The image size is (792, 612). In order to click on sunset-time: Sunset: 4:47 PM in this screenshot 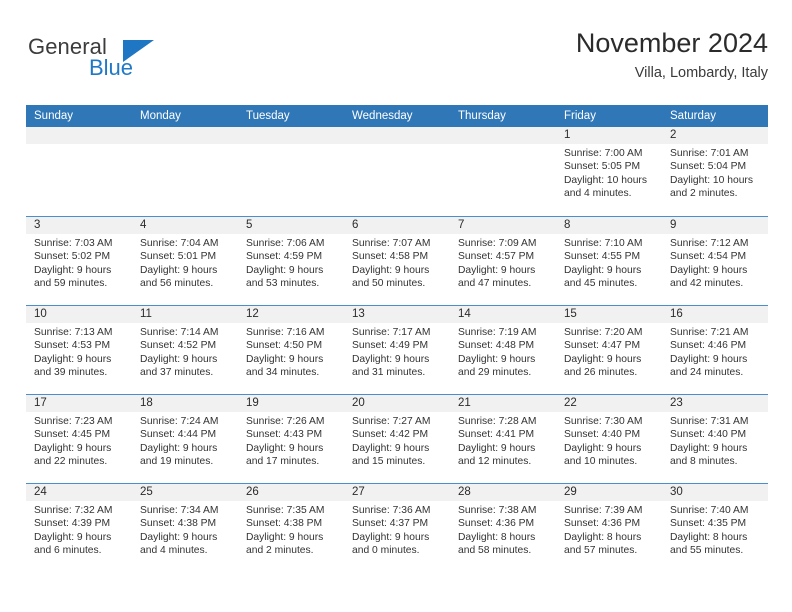, I will do `click(602, 346)`.